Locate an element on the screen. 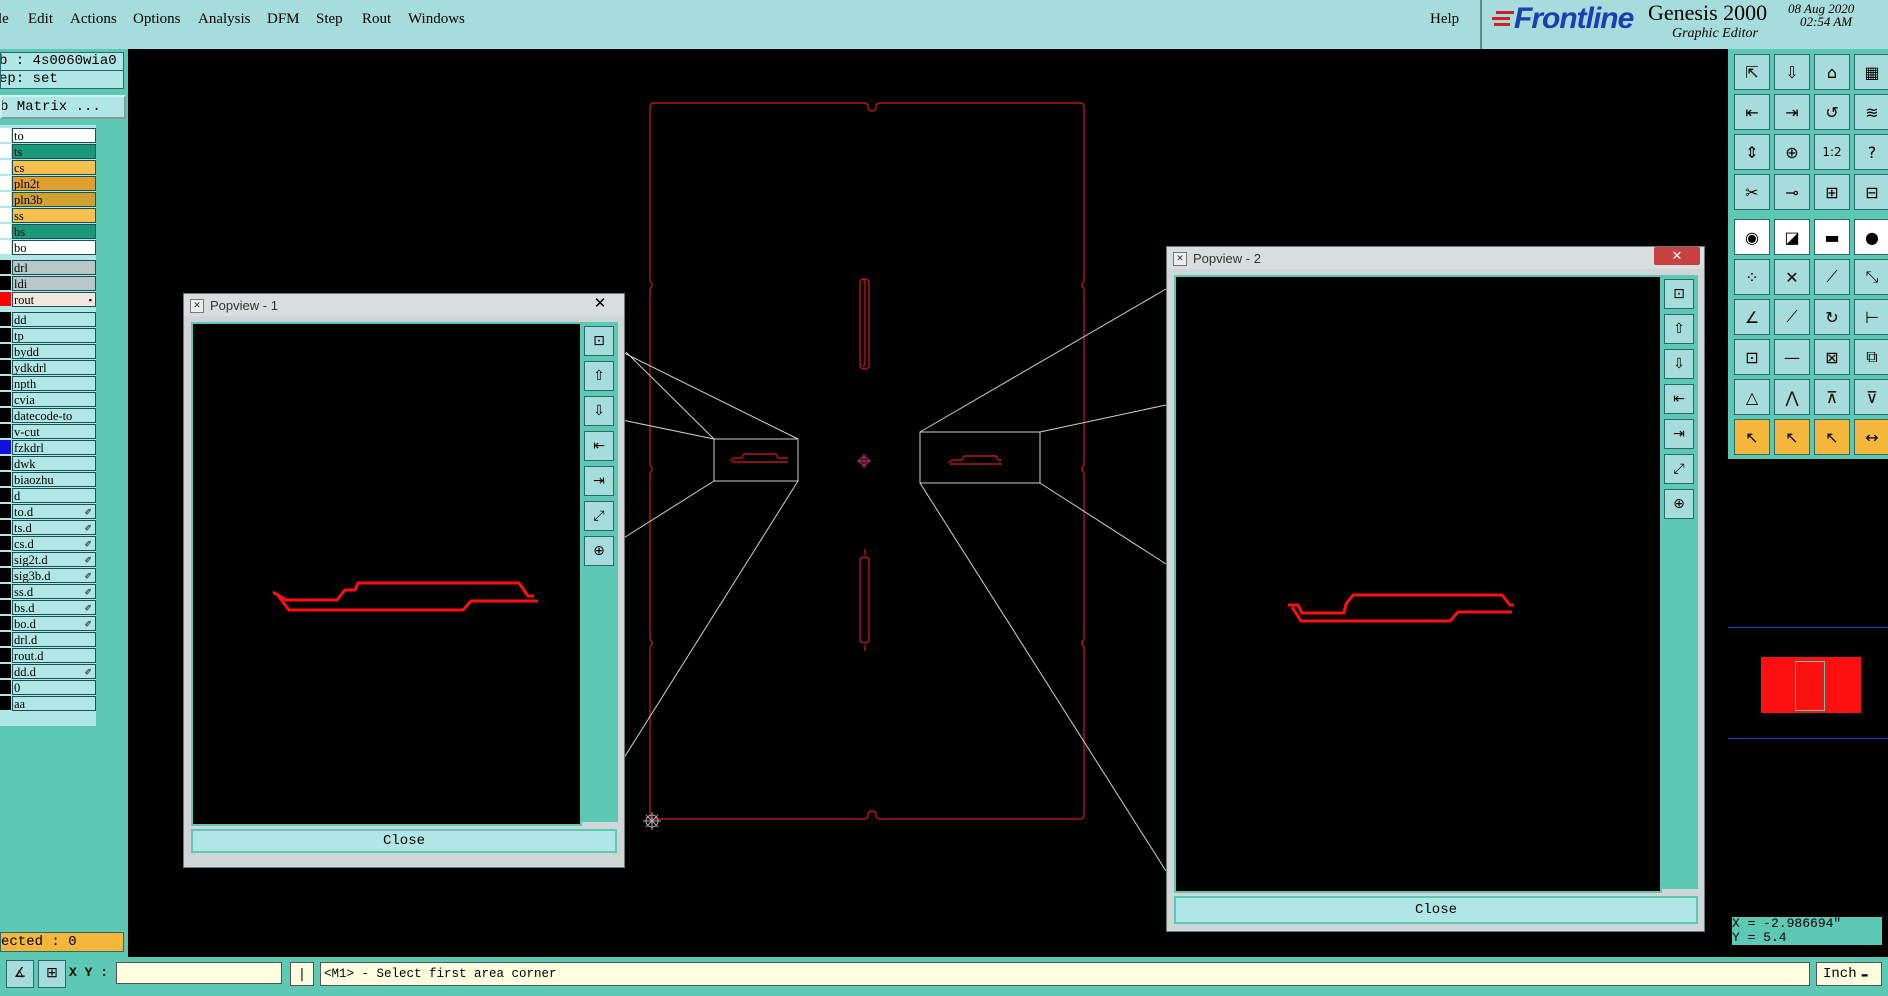 The height and width of the screenshot is (996, 1888). layer-row: aa is located at coordinates (48, 703).